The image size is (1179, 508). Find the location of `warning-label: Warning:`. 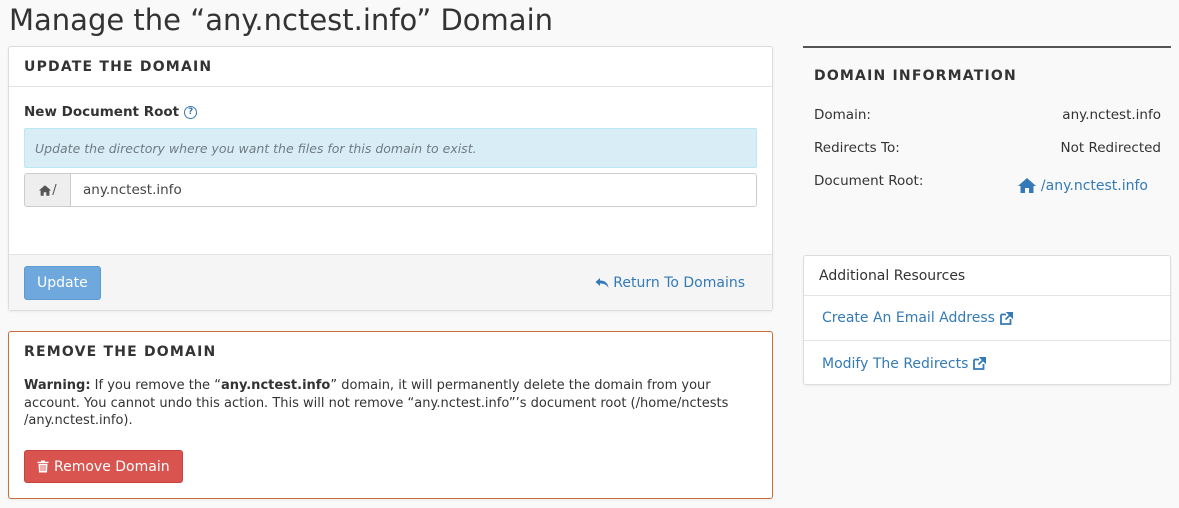

warning-label: Warning: is located at coordinates (57, 385).